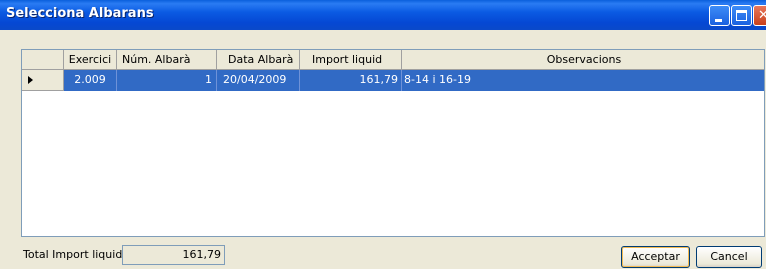 The height and width of the screenshot is (269, 766). What do you see at coordinates (30, 80) in the screenshot?
I see `current-row-arrow-icon` at bounding box center [30, 80].